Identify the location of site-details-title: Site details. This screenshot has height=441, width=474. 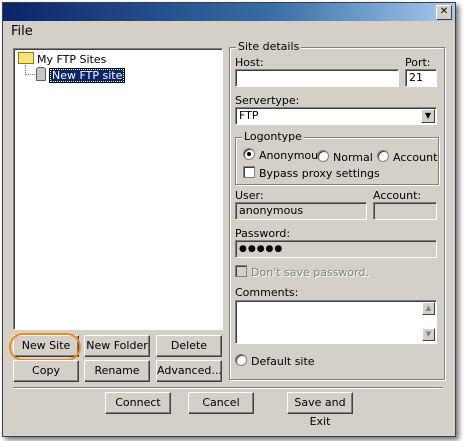
(269, 46).